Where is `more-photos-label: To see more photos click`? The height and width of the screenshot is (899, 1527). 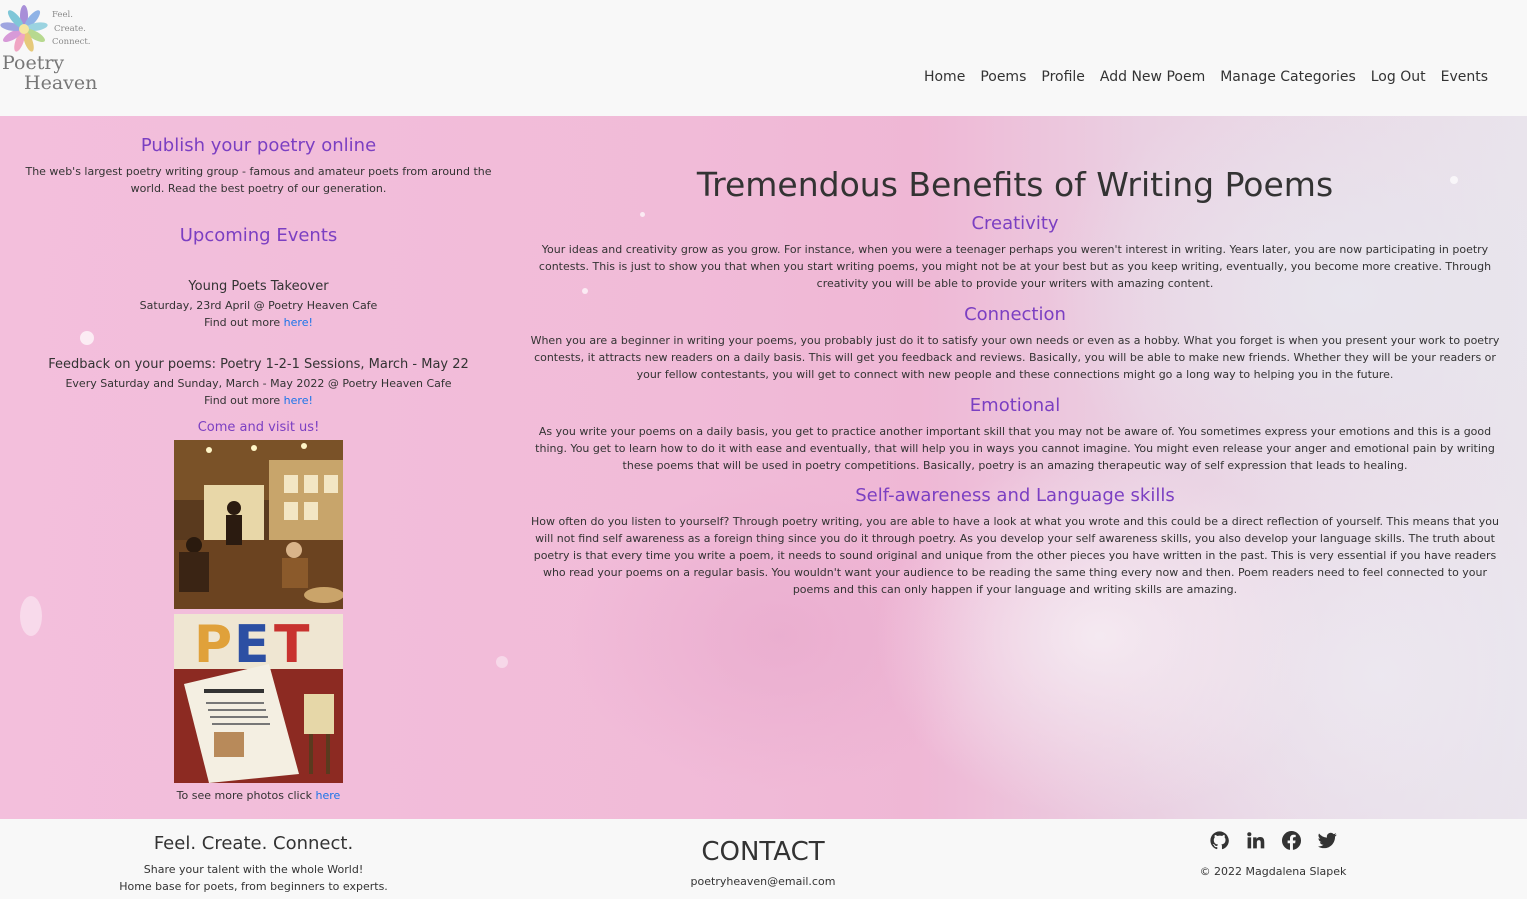 more-photos-label: To see more photos click is located at coordinates (246, 795).